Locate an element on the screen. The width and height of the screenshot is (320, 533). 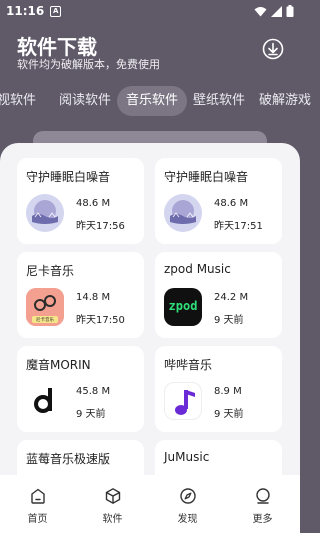
app-name: JuMusic is located at coordinates (187, 457).